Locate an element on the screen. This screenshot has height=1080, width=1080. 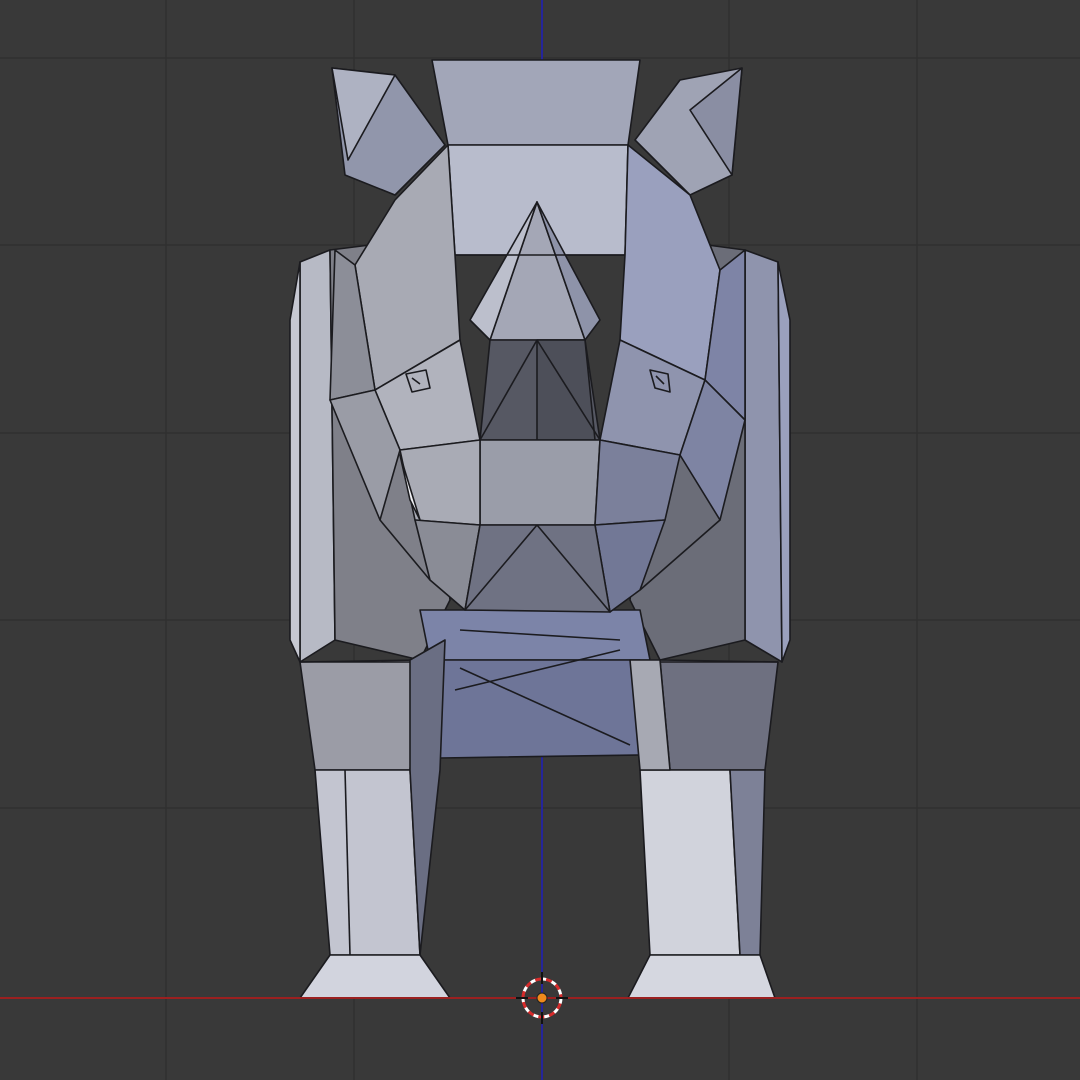
body-left-side is located at coordinates (317, 456).